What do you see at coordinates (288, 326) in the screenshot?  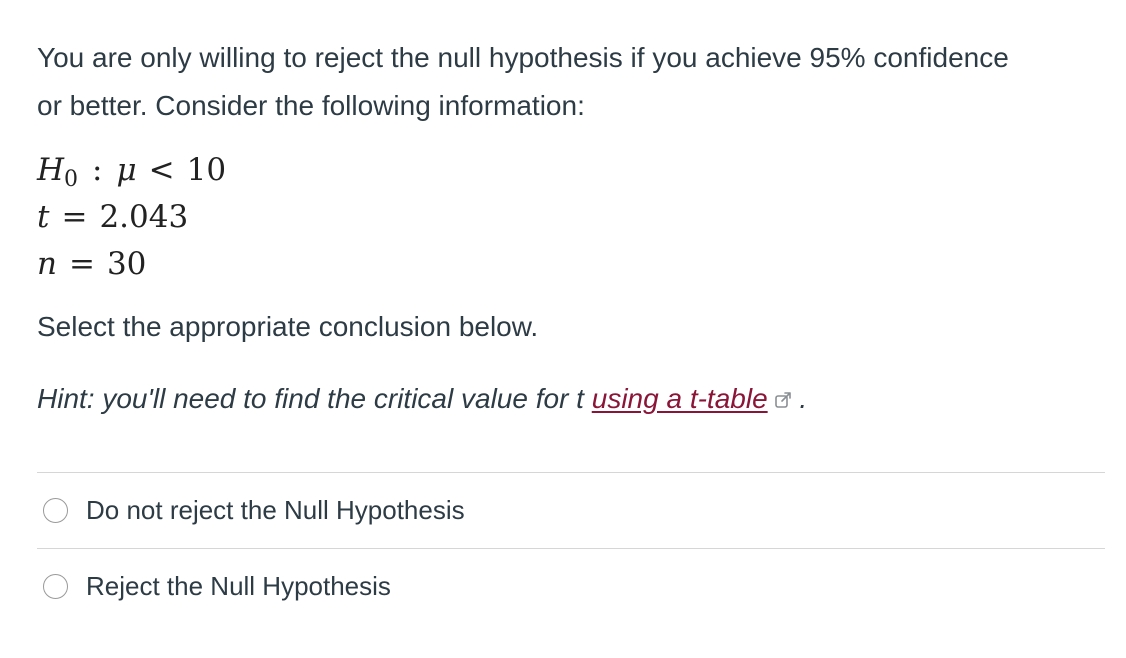 I see `instruction-text: Select the appropriate conclusion below.` at bounding box center [288, 326].